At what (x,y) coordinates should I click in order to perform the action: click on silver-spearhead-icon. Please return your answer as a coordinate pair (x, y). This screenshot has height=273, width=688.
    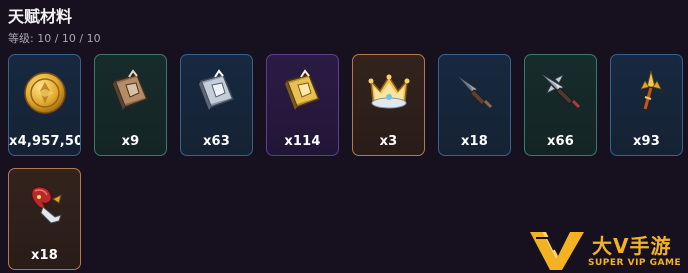
    Looking at the image, I should click on (561, 91).